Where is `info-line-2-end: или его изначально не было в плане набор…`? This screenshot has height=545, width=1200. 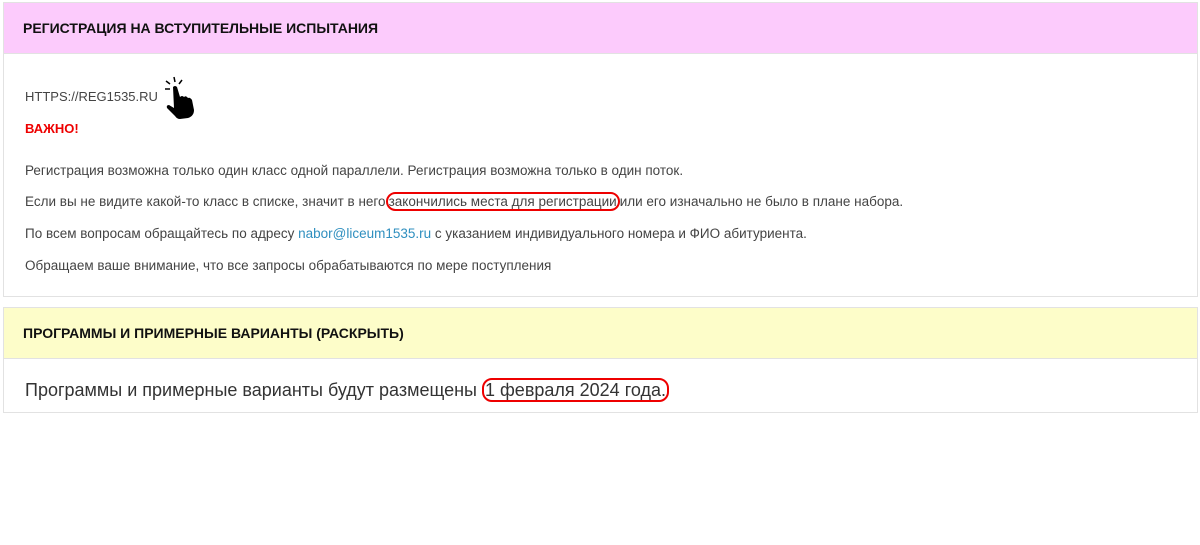 info-line-2-end: или его изначально не было в плане набор… is located at coordinates (761, 201).